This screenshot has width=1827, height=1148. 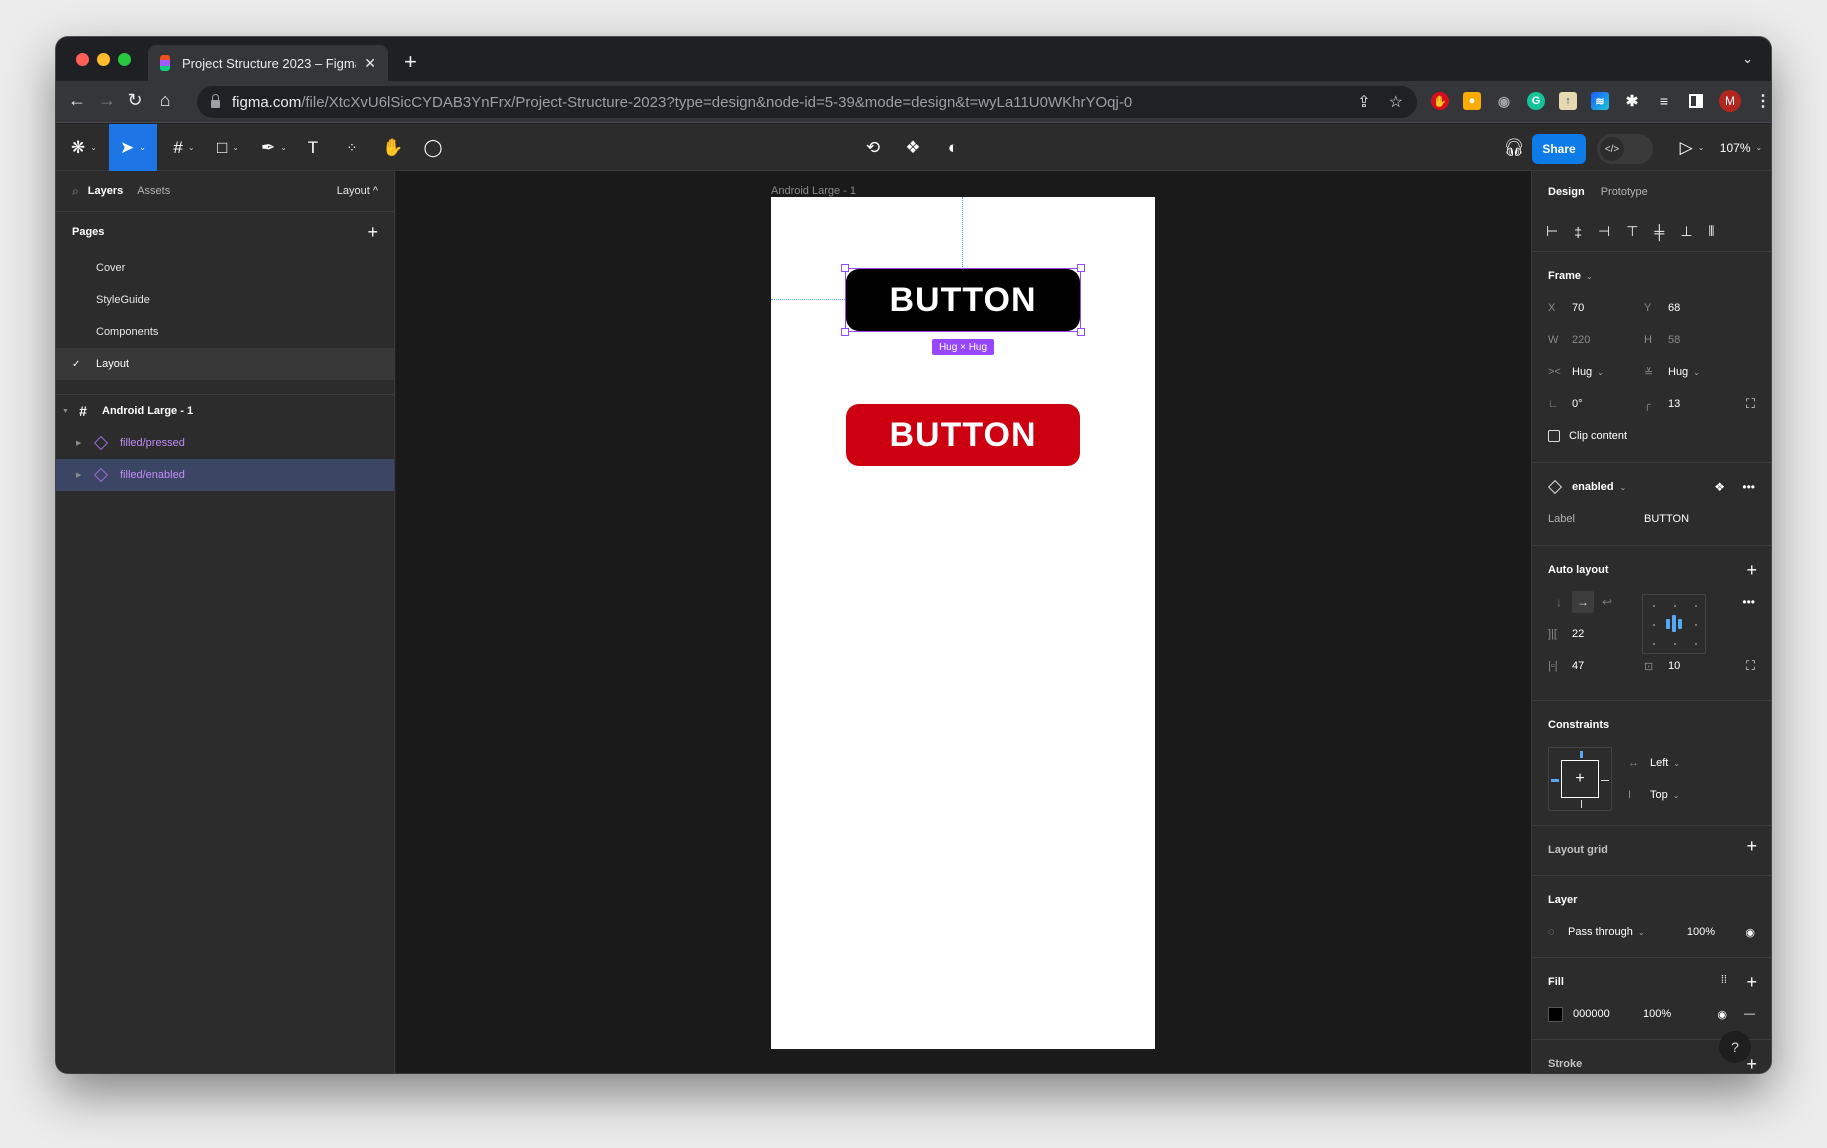 I want to click on browser-menu-icon: ⋮, so click(x=1763, y=101).